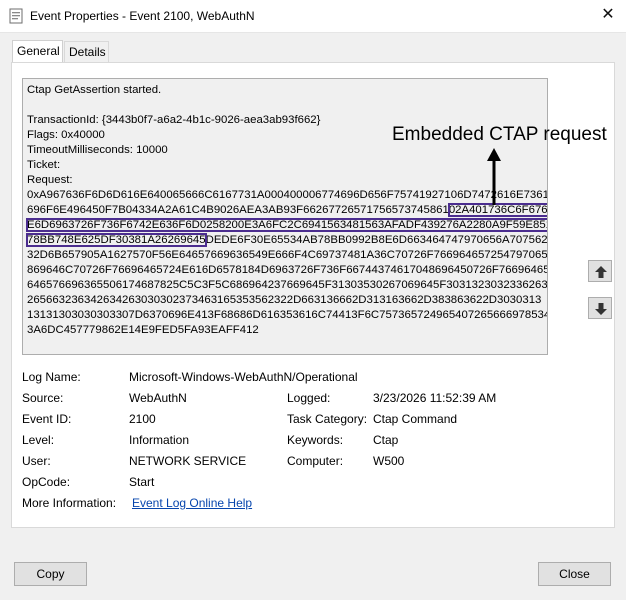 The height and width of the screenshot is (600, 626). I want to click on window-title: Event Properties - Event 2100, WebAuthN, so click(142, 16).